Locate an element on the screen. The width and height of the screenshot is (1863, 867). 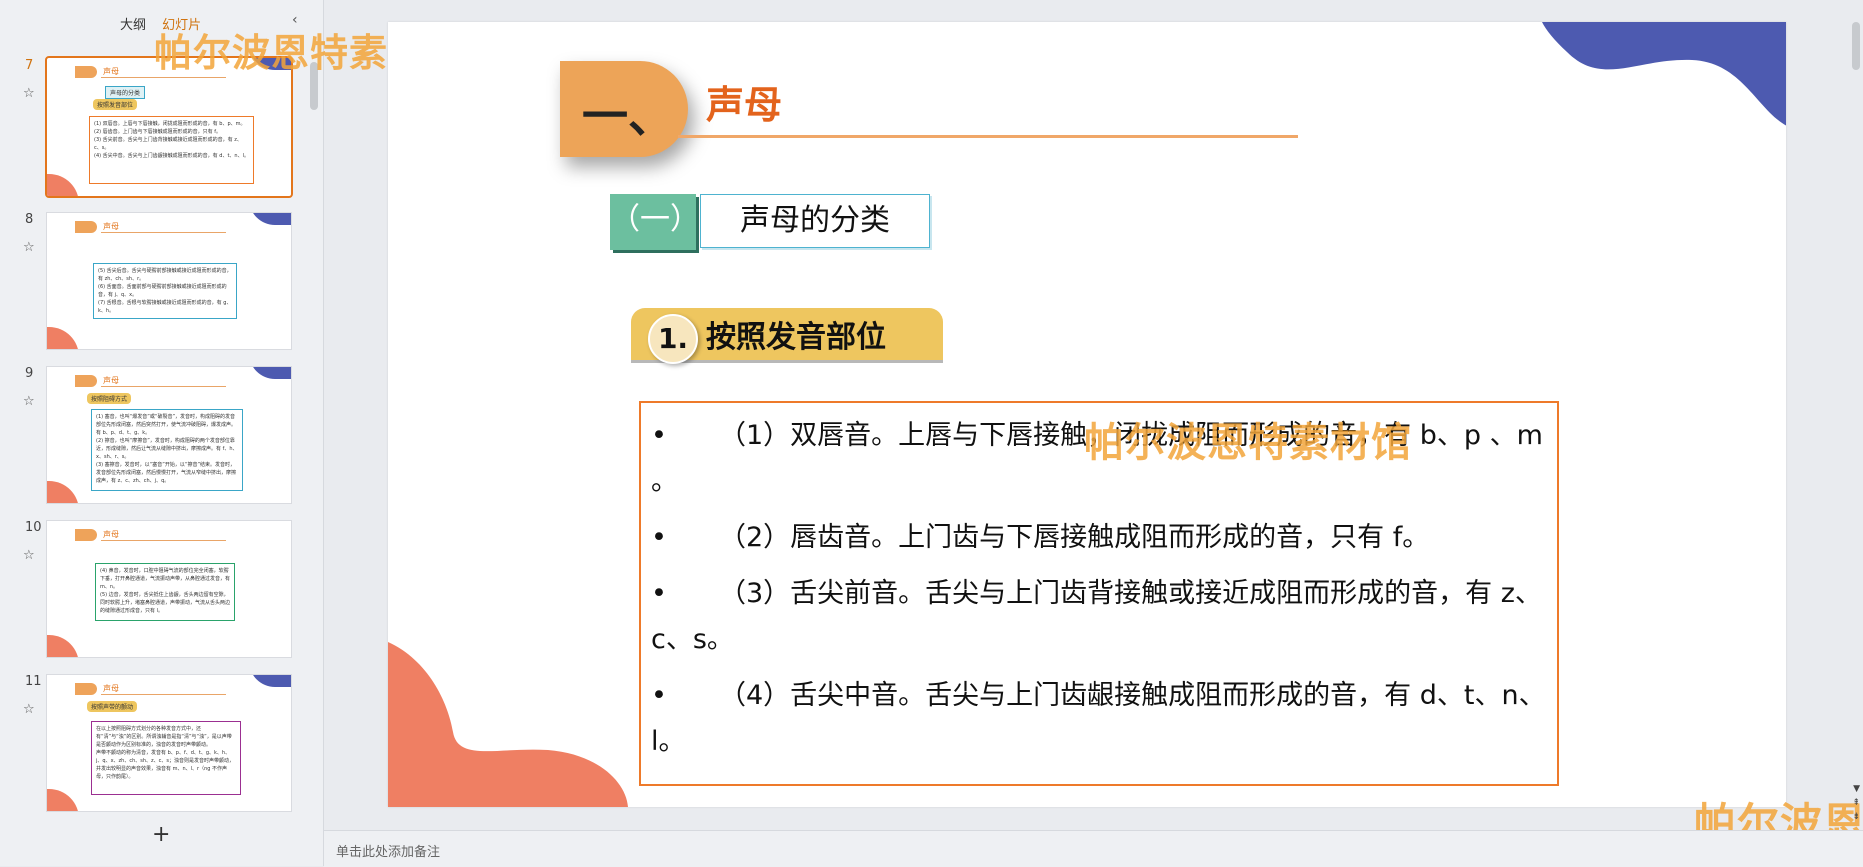
notes-pane: 单击此处添加备注 is located at coordinates (1093, 848).